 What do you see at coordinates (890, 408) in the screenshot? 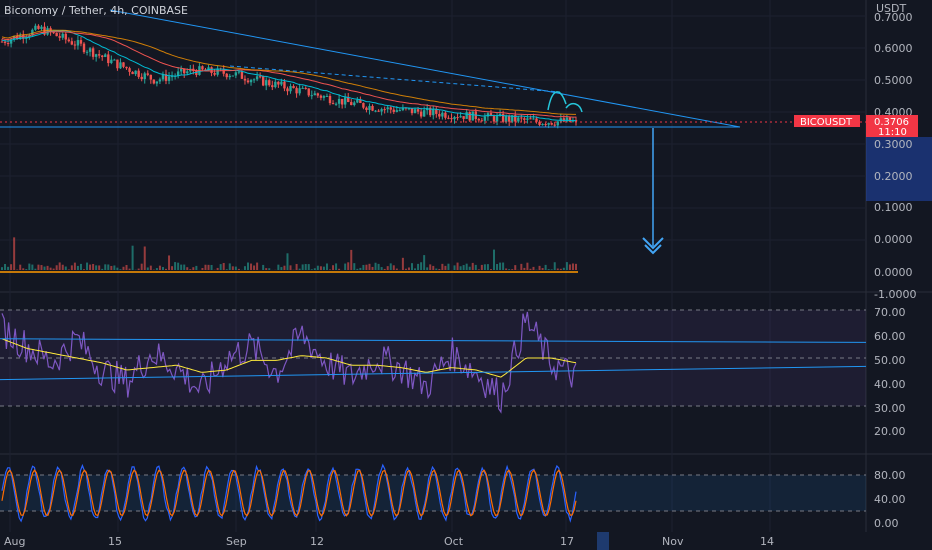
I see `rsi-tick: 30.00` at bounding box center [890, 408].